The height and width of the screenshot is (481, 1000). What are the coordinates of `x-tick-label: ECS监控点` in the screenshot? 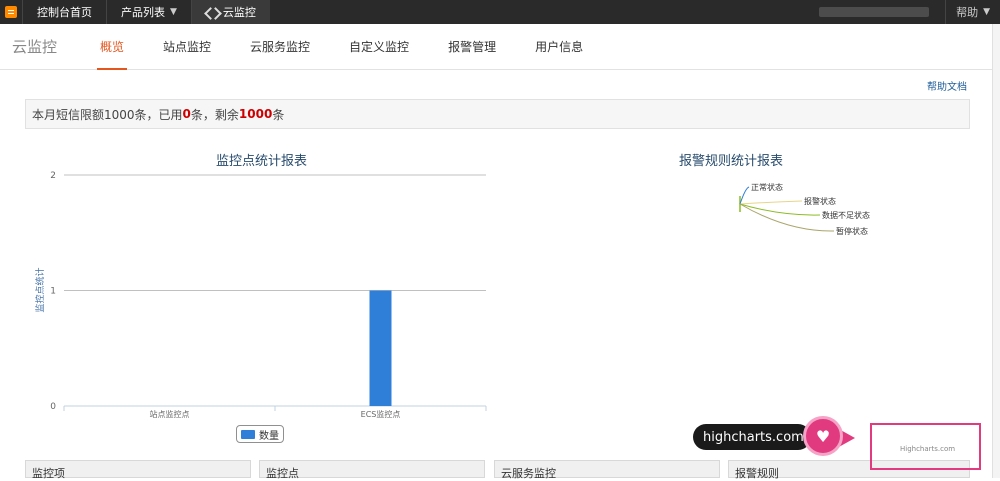 It's located at (381, 414).